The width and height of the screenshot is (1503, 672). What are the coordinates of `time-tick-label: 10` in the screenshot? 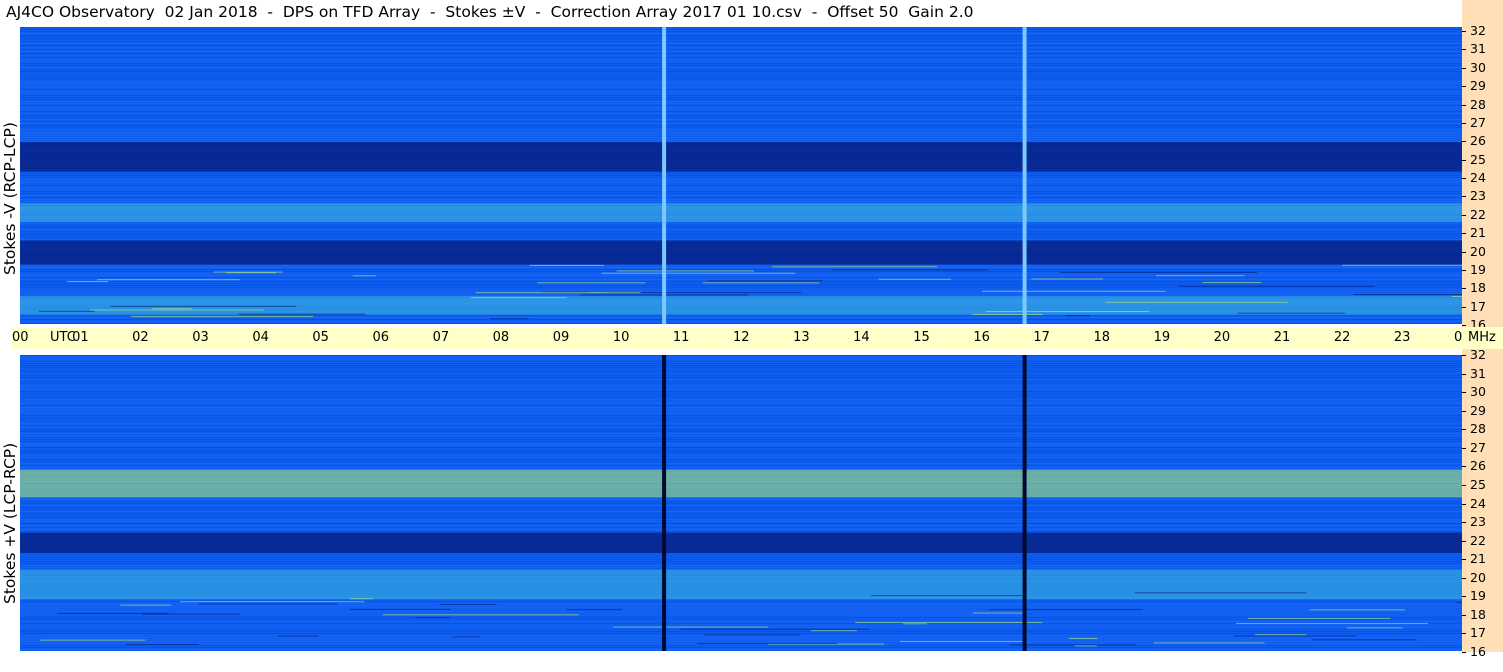 It's located at (621, 337).